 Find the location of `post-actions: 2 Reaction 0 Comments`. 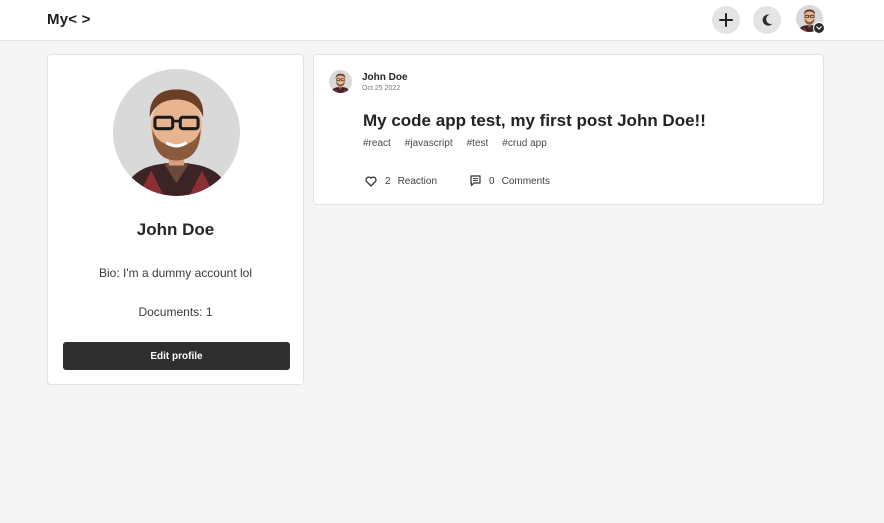

post-actions: 2 Reaction 0 Comments is located at coordinates (457, 181).